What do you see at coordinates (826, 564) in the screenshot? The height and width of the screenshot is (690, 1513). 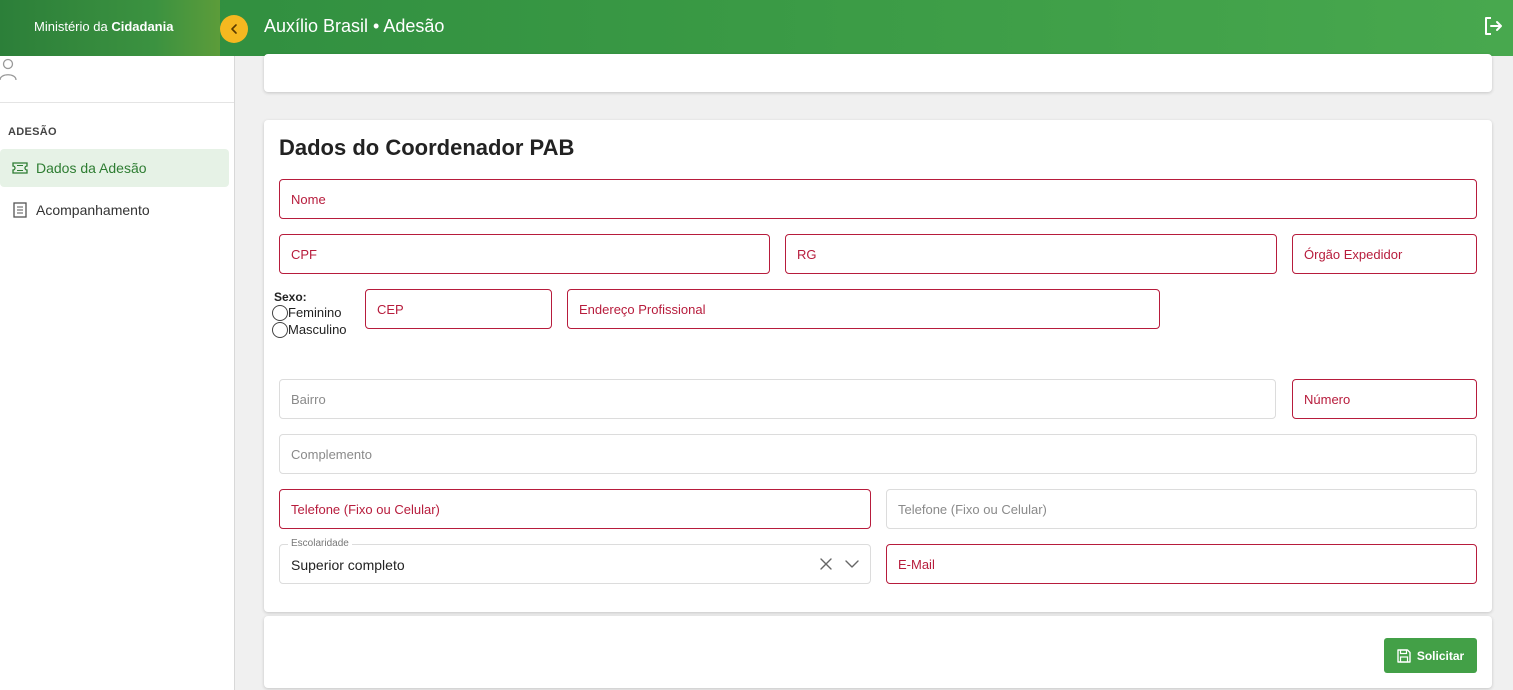 I see `clear-icon` at bounding box center [826, 564].